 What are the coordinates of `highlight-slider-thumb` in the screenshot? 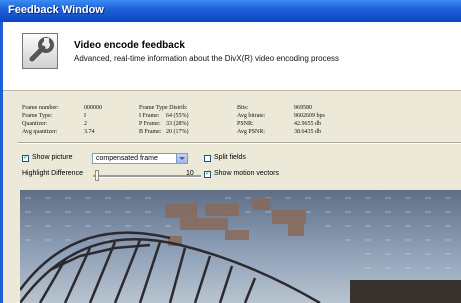 It's located at (97, 175).